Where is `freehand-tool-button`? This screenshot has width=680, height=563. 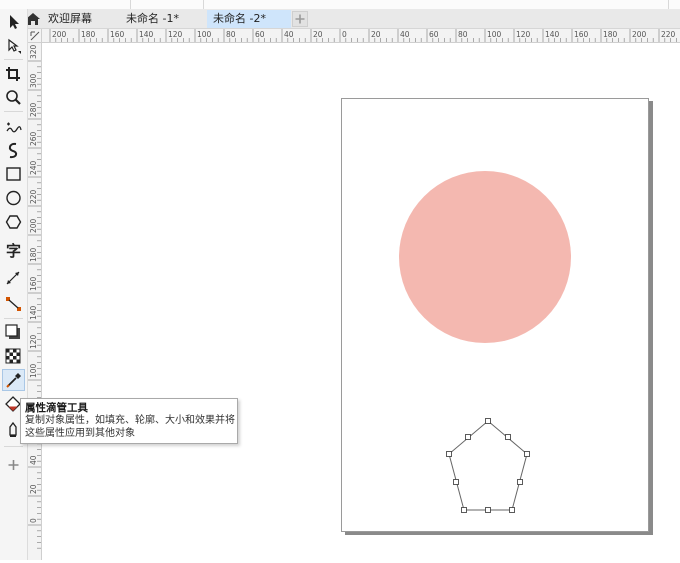 freehand-tool-button is located at coordinates (13, 126).